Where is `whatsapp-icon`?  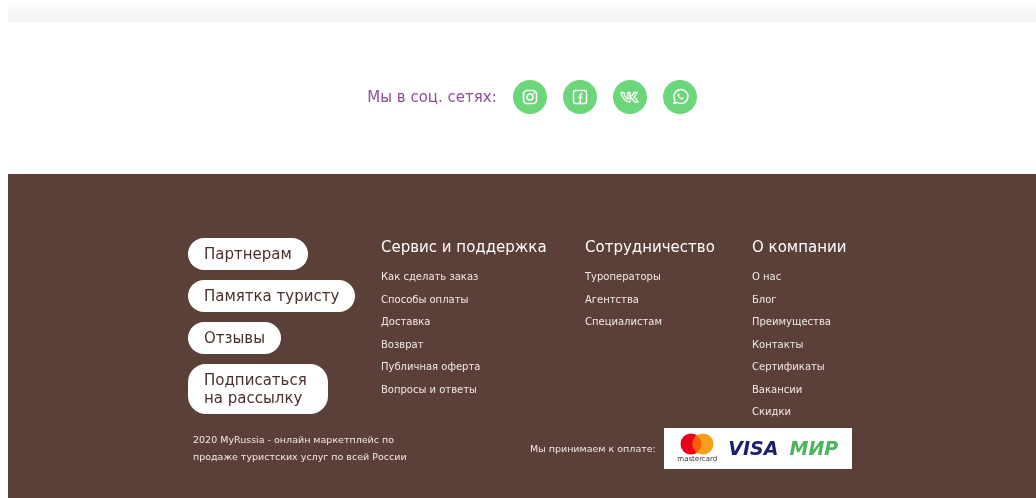 whatsapp-icon is located at coordinates (679, 97).